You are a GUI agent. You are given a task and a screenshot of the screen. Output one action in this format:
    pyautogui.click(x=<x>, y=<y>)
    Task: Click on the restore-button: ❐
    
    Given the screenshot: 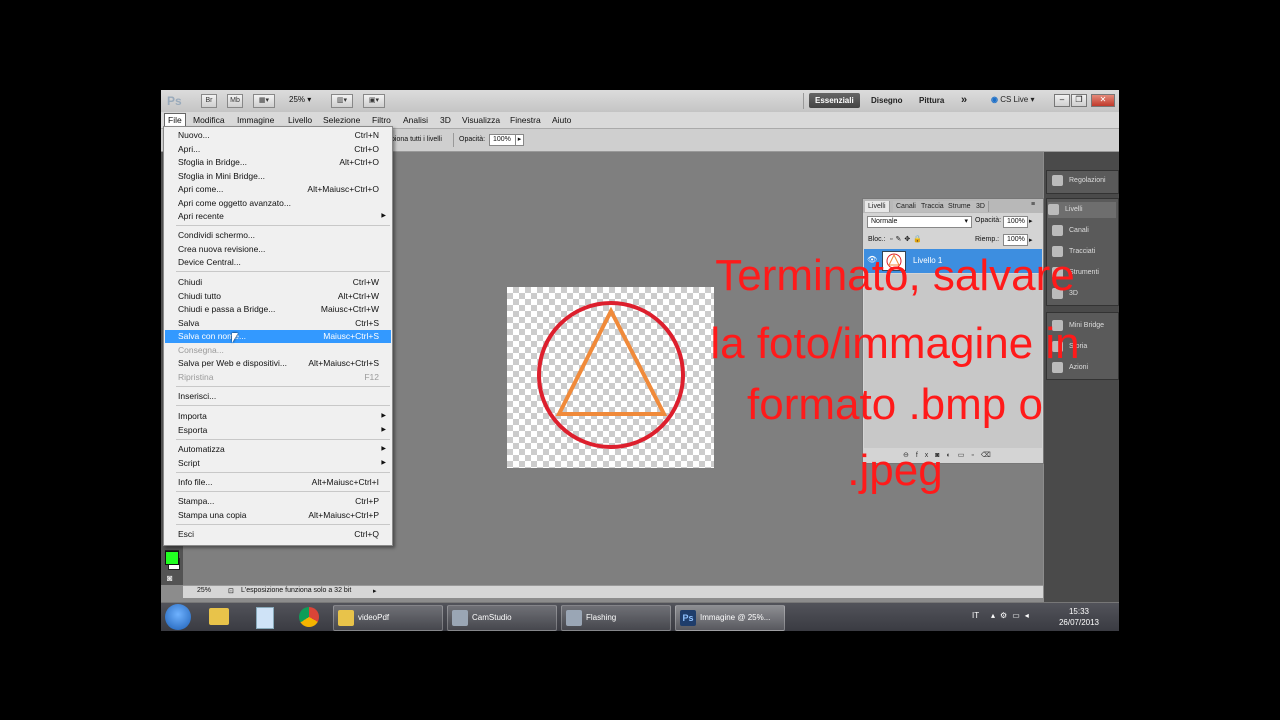 What is the action you would take?
    pyautogui.click(x=1079, y=100)
    